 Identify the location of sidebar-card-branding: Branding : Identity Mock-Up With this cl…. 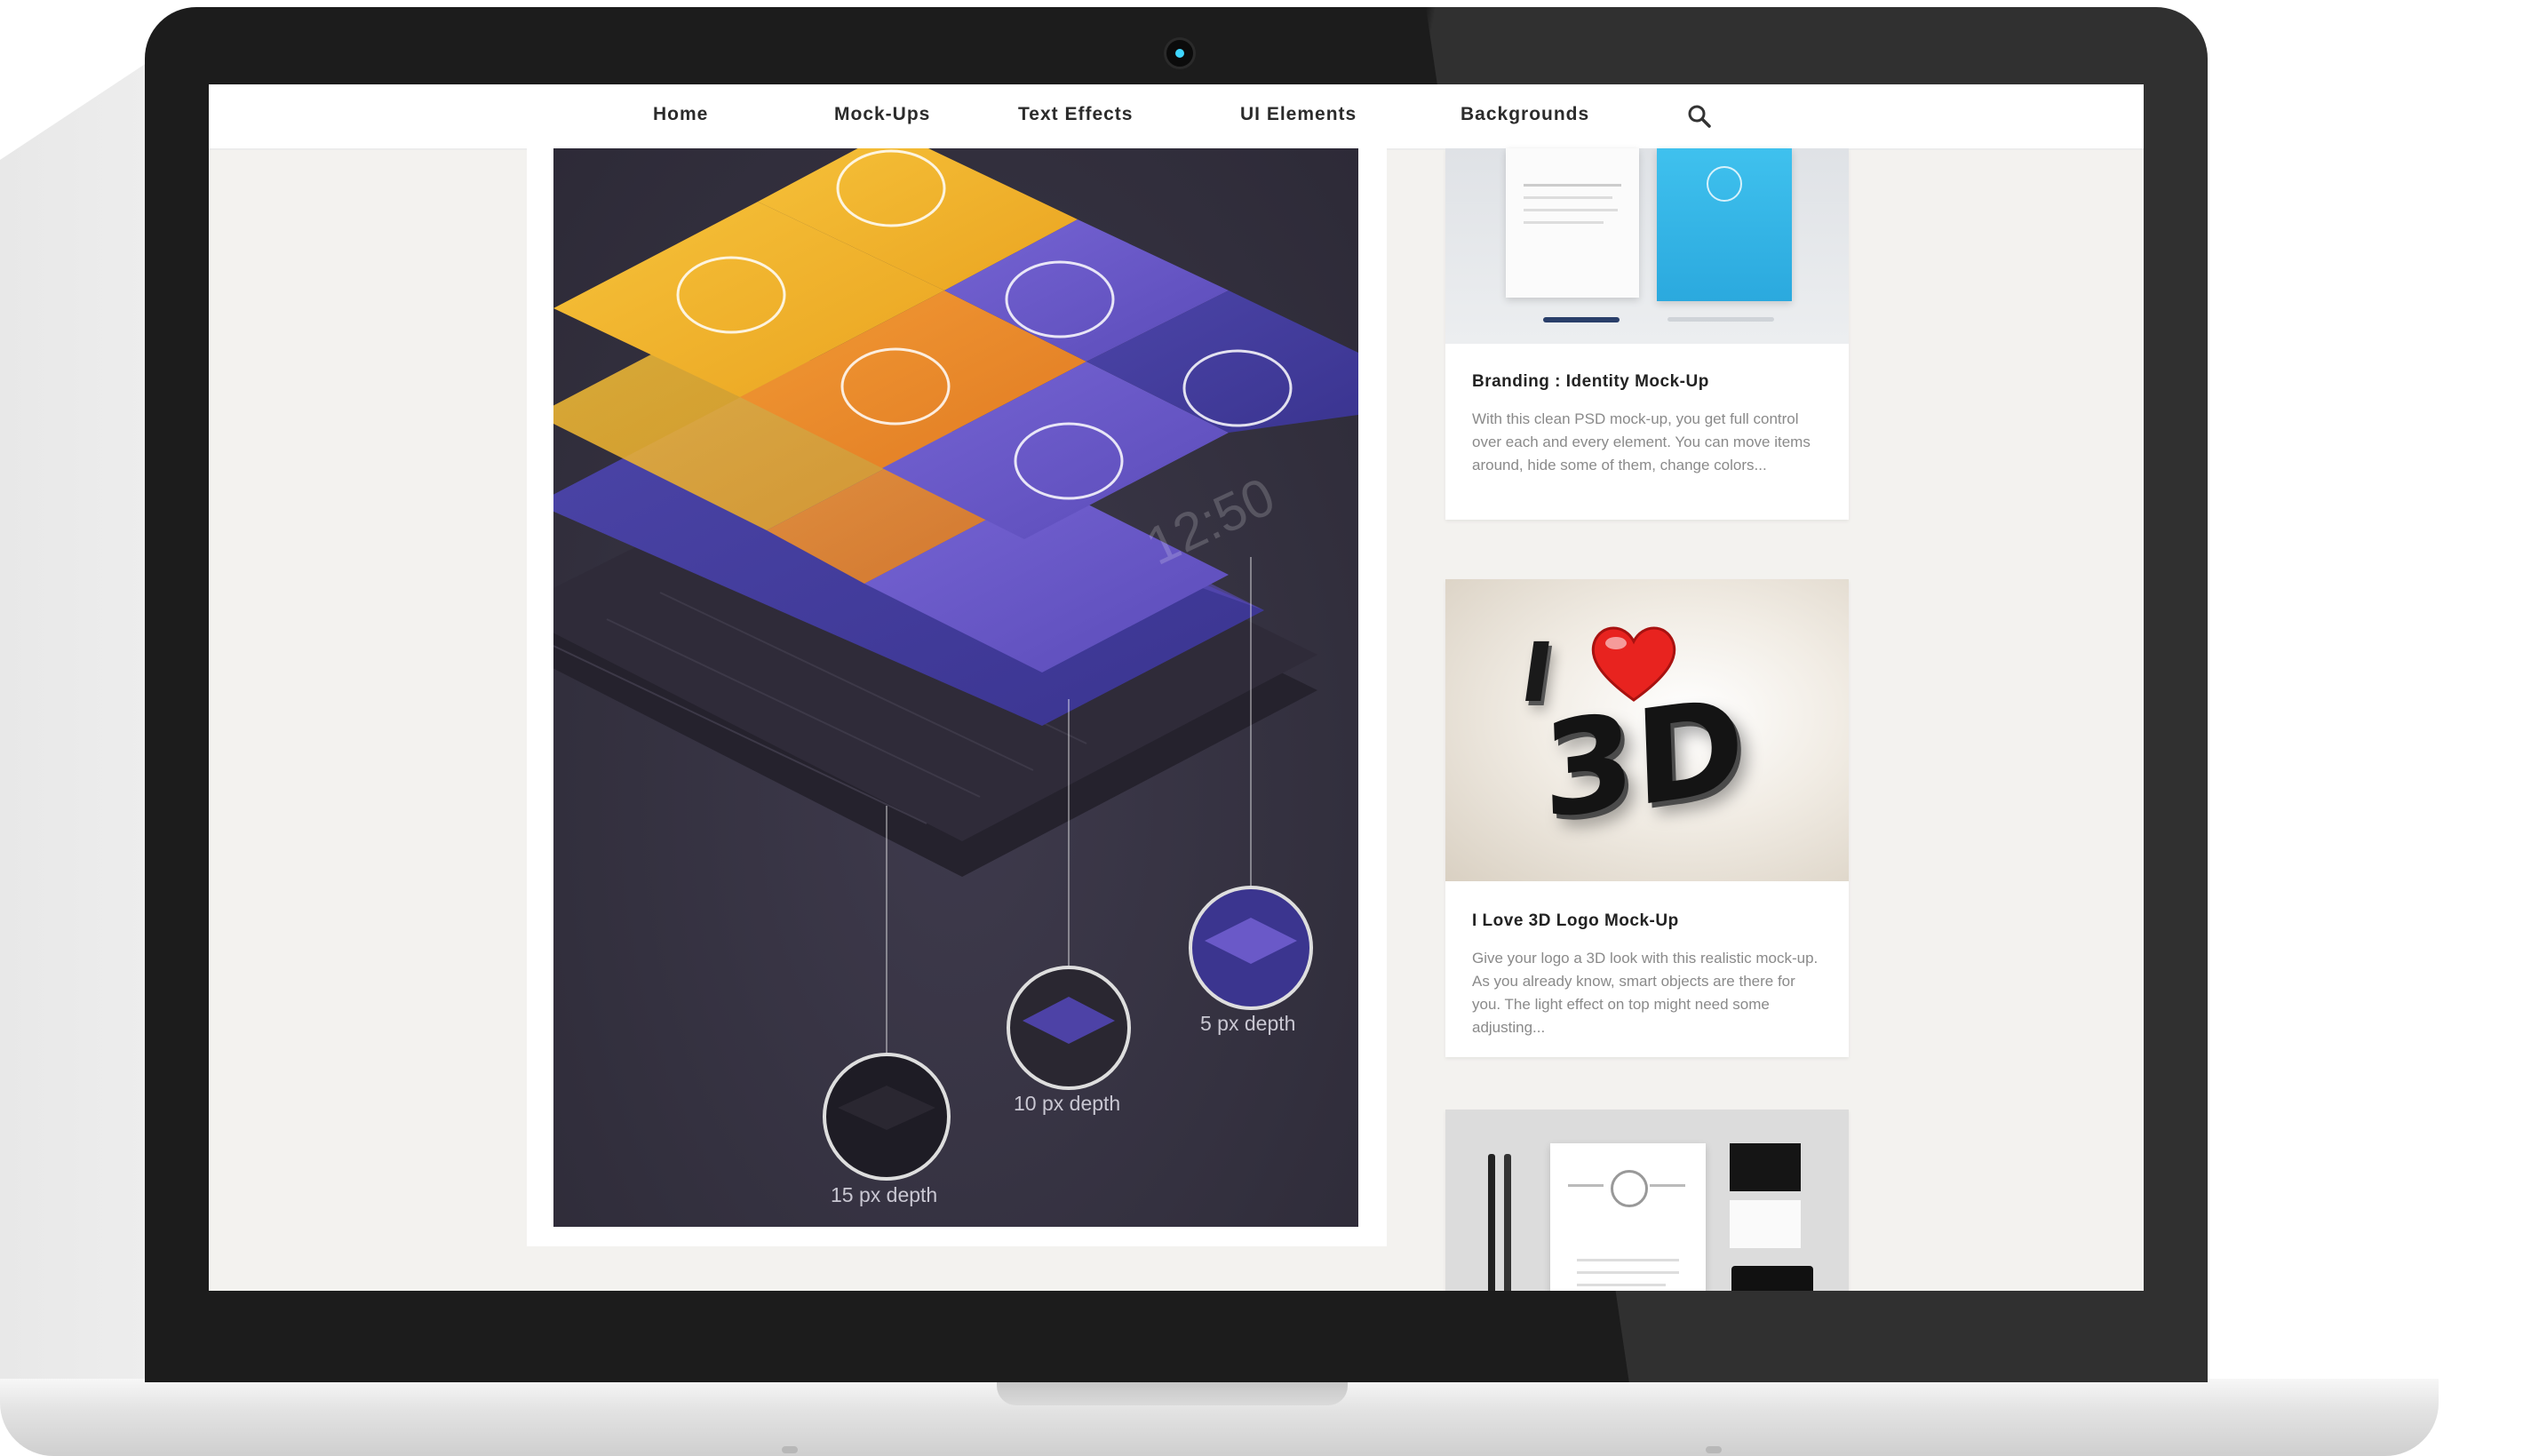
(1647, 334).